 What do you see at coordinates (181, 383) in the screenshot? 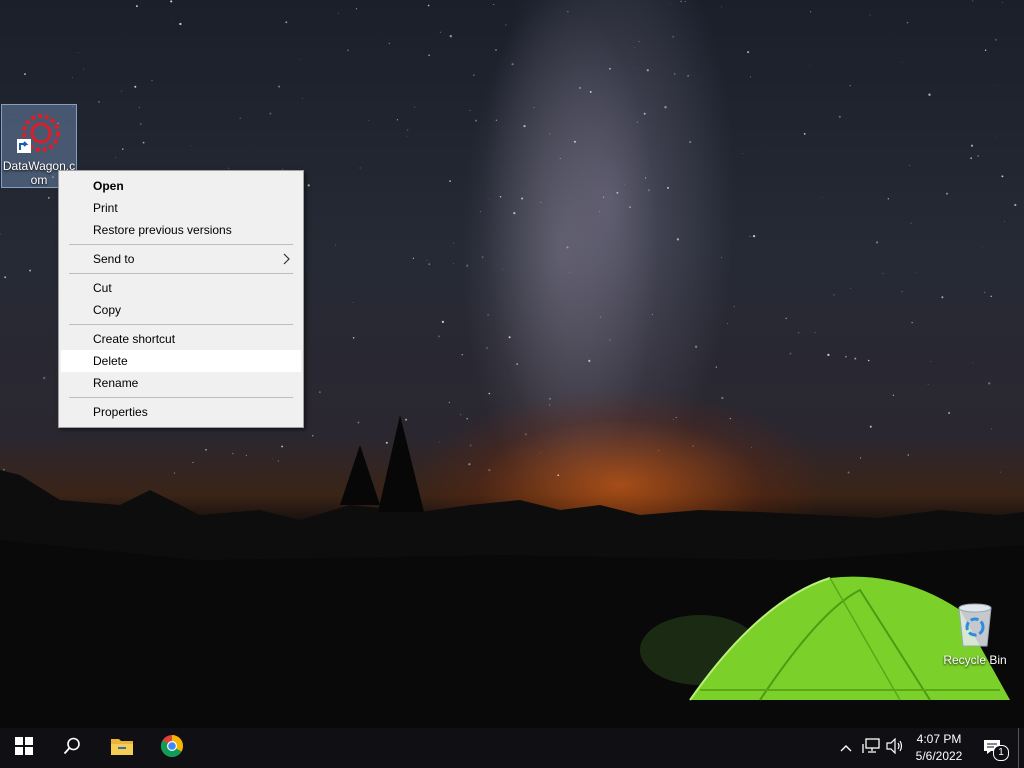
I see `menu-item-rename: Rename` at bounding box center [181, 383].